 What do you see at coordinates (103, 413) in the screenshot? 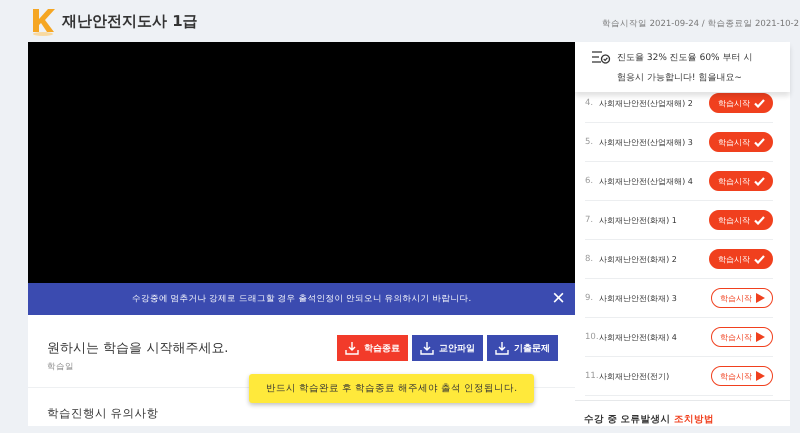
I see `section-heading: 학습진행시 유의사항` at bounding box center [103, 413].